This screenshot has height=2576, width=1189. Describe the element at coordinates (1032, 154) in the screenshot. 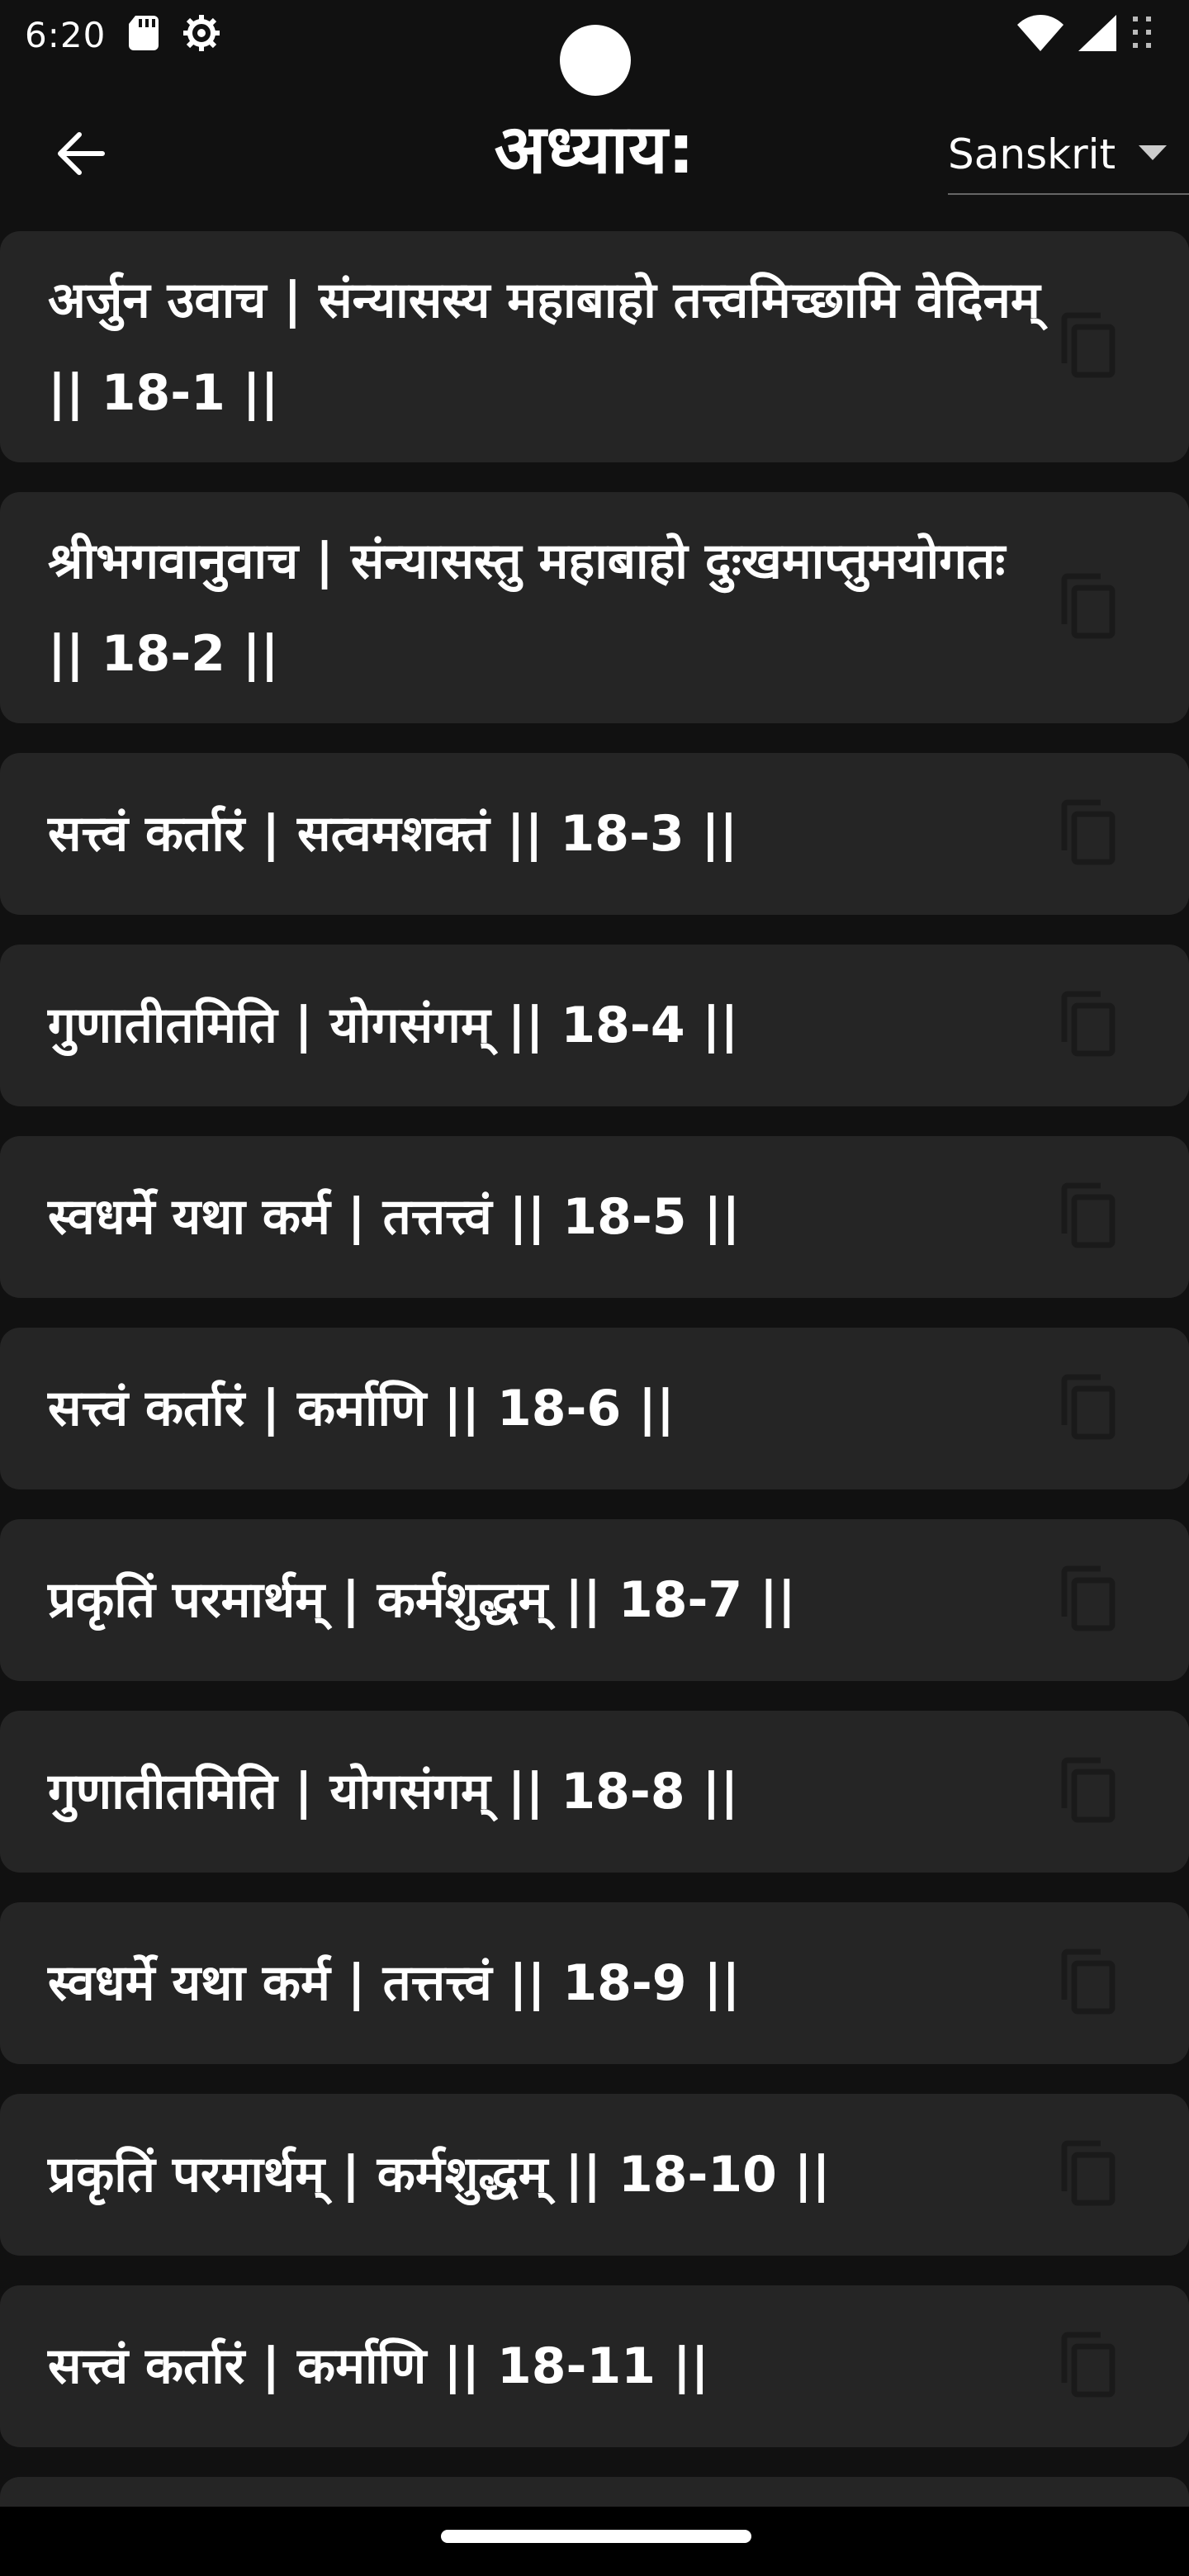

I see `language-selected: Sanskrit` at that location.